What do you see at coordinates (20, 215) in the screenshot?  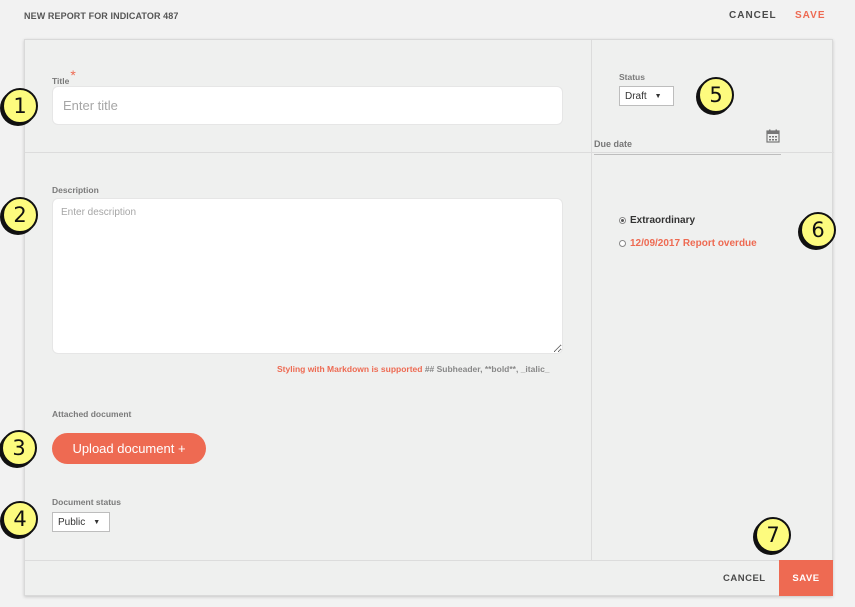 I see `callout-marker: 2` at bounding box center [20, 215].